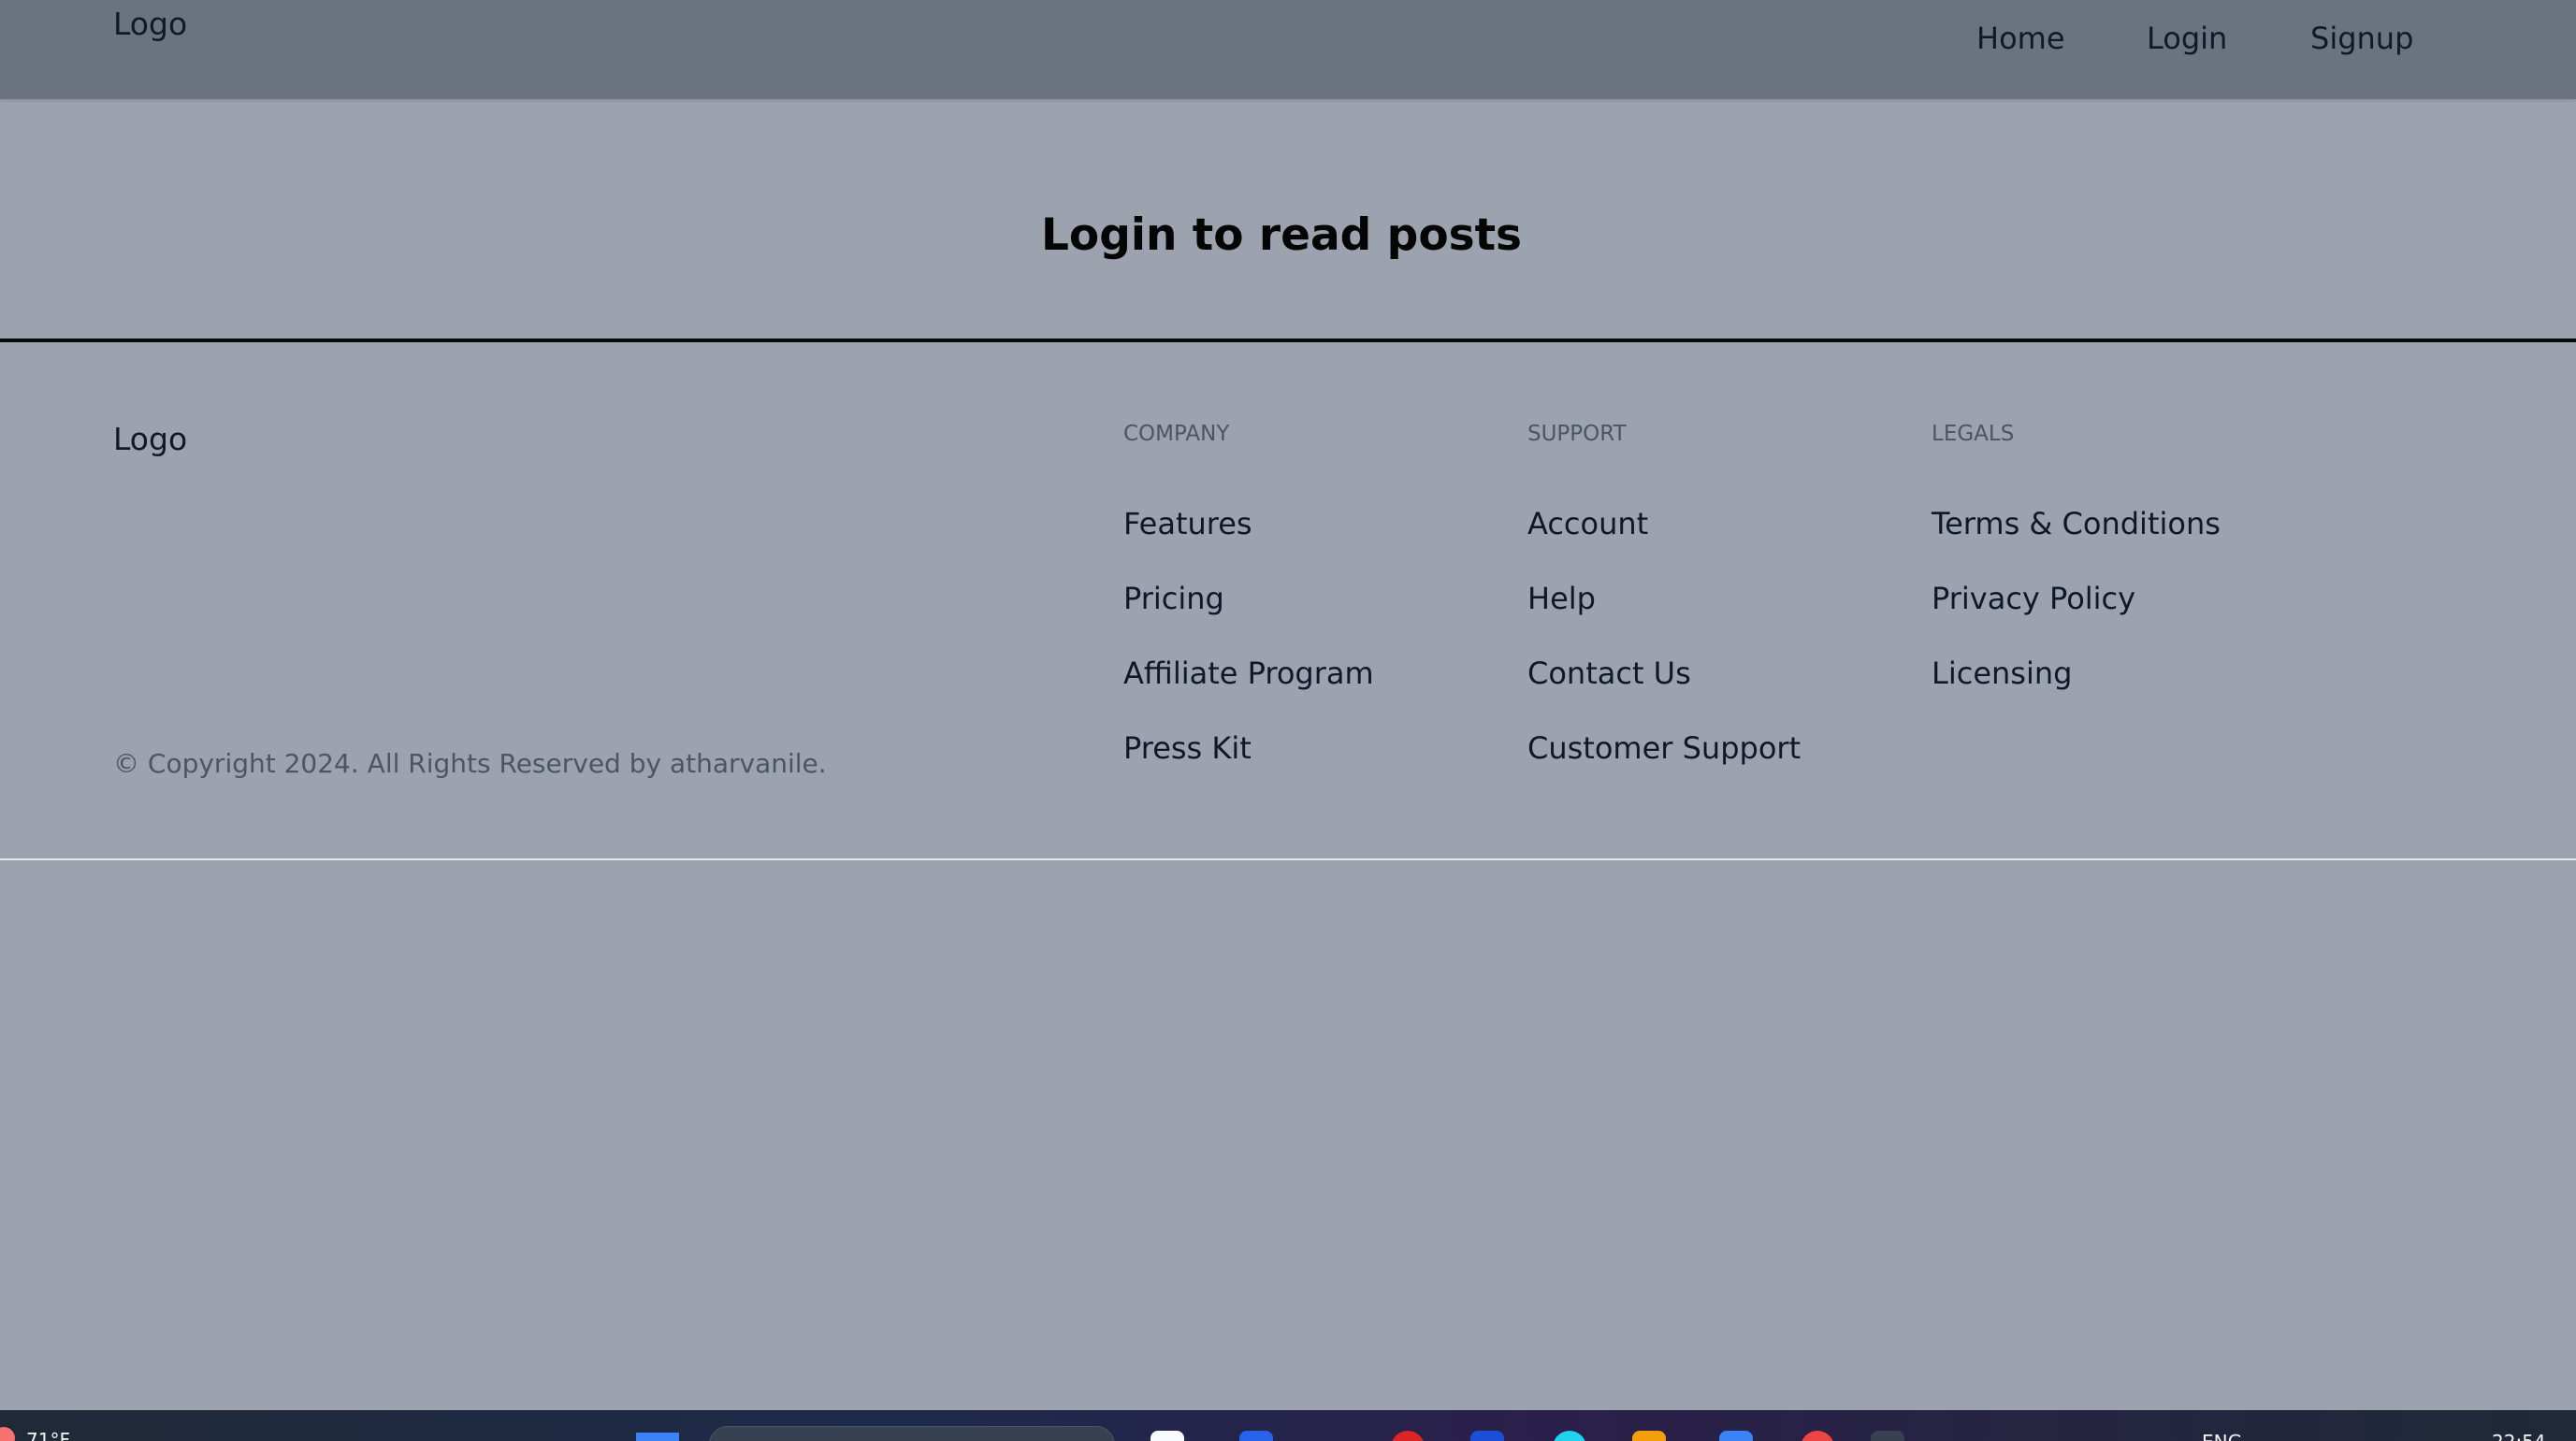 The height and width of the screenshot is (1441, 2576). What do you see at coordinates (657, 1437) in the screenshot?
I see `windows-start-icon` at bounding box center [657, 1437].